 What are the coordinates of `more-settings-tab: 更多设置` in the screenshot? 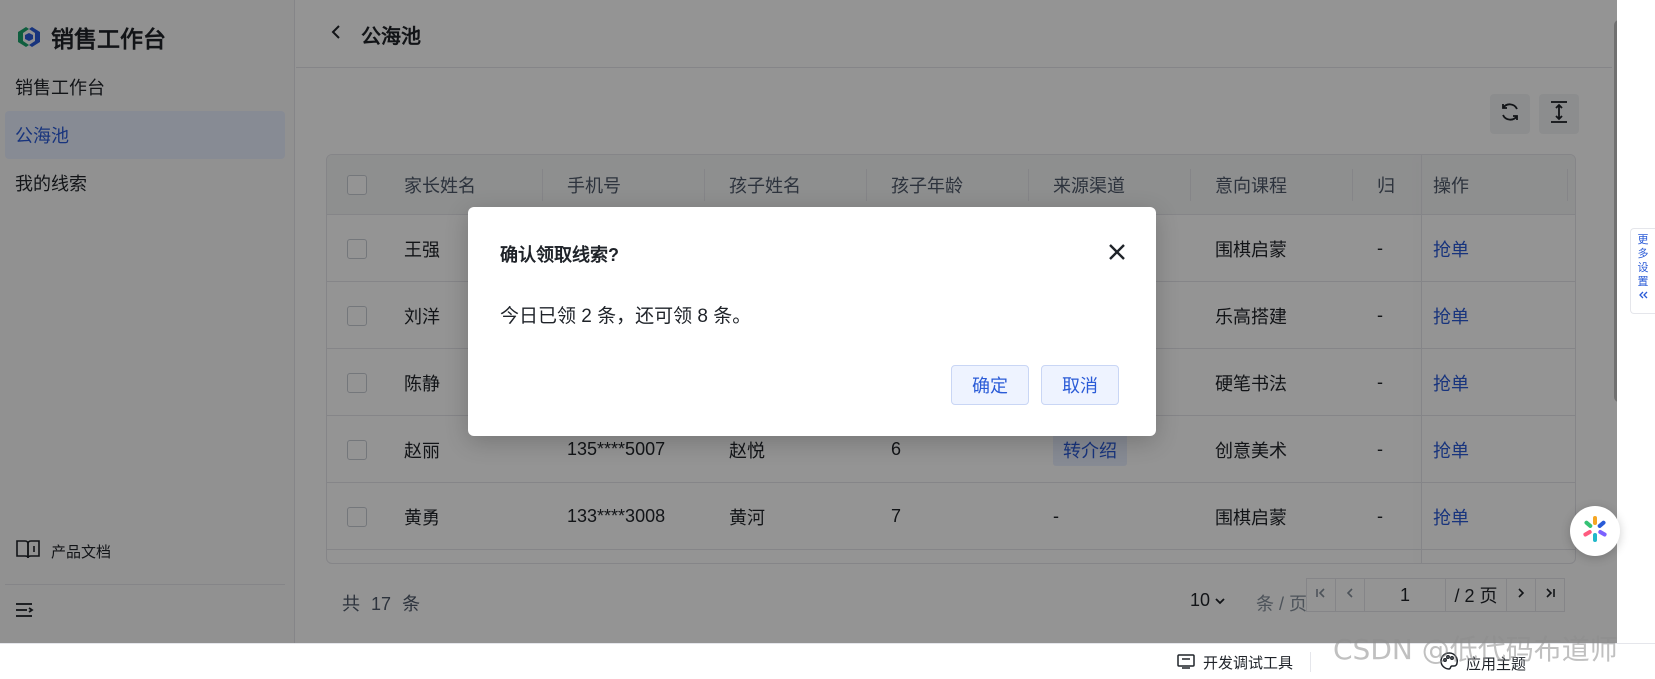 It's located at (1642, 271).